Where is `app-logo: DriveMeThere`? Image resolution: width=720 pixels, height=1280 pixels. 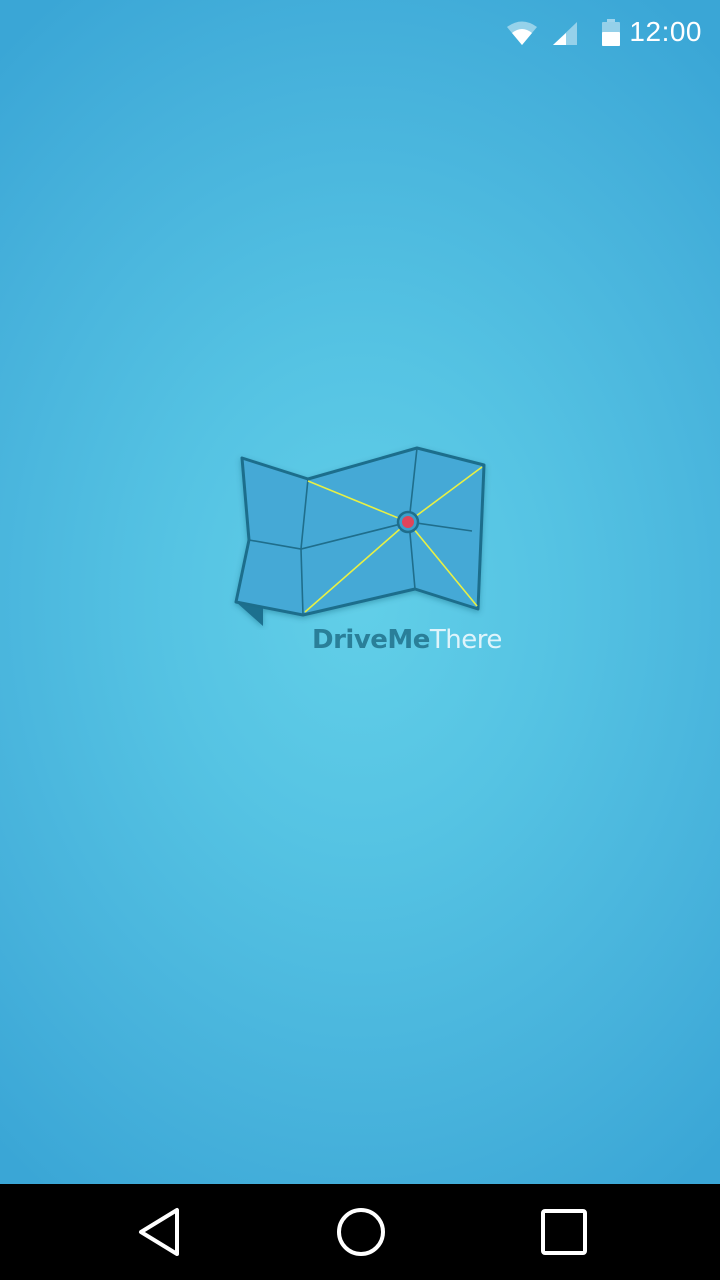
app-logo: DriveMeThere is located at coordinates (365, 555).